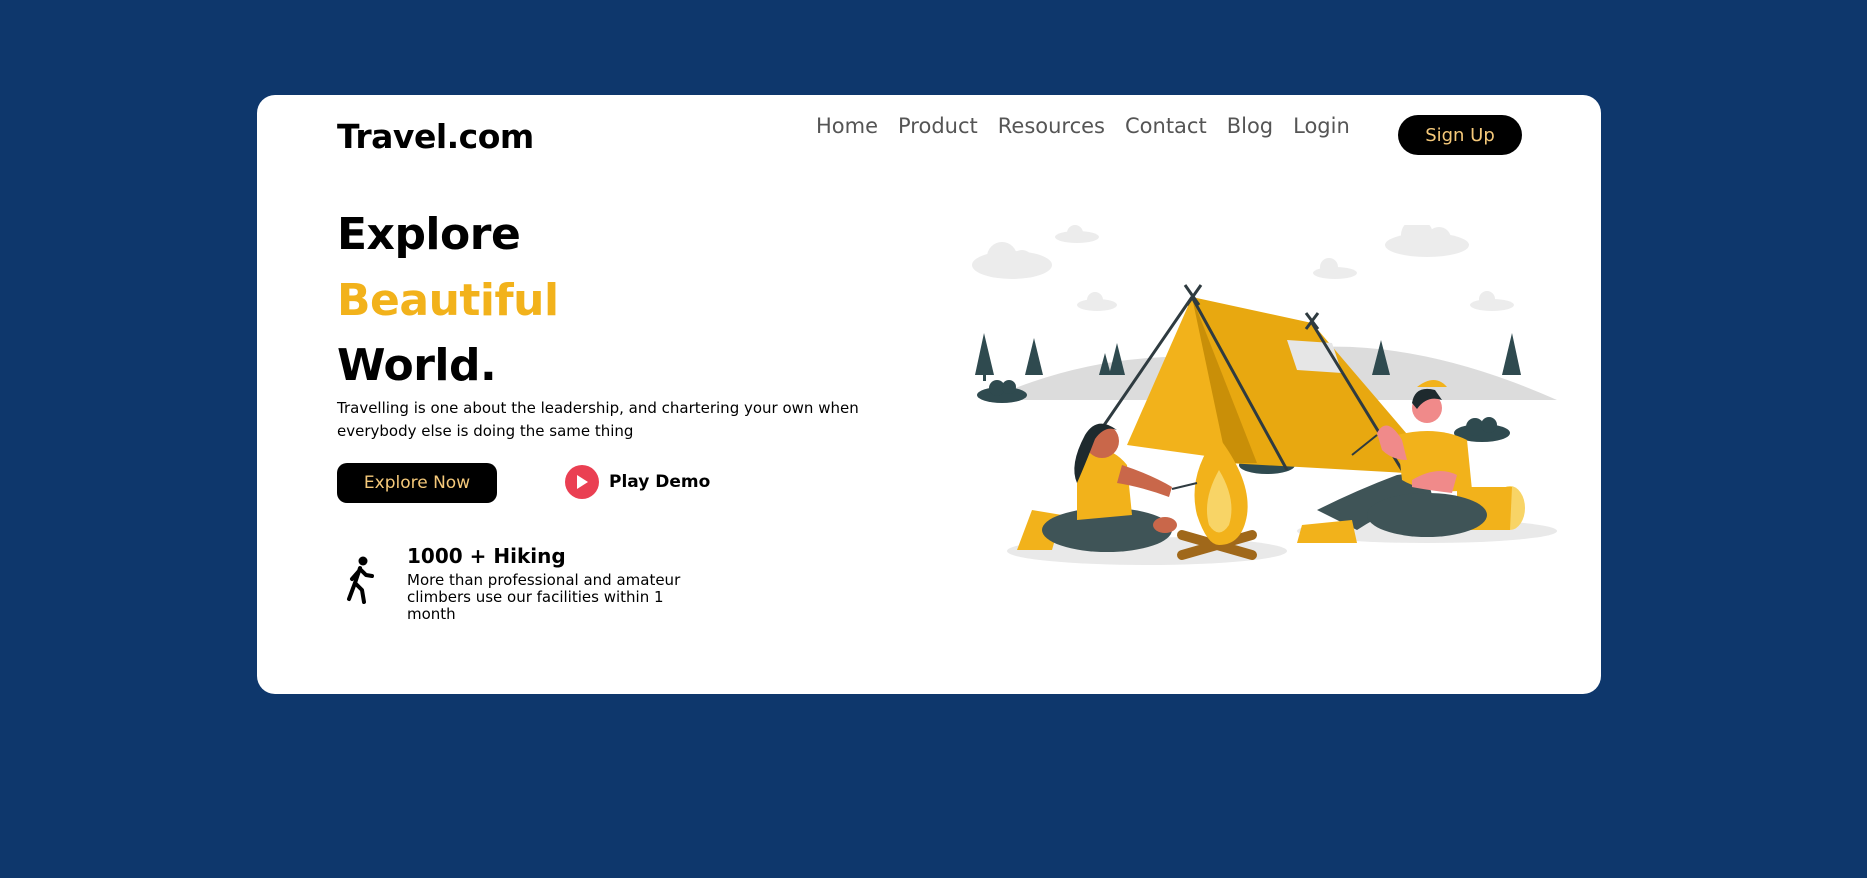  Describe the element at coordinates (847, 126) in the screenshot. I see `nav-home: Home` at that location.